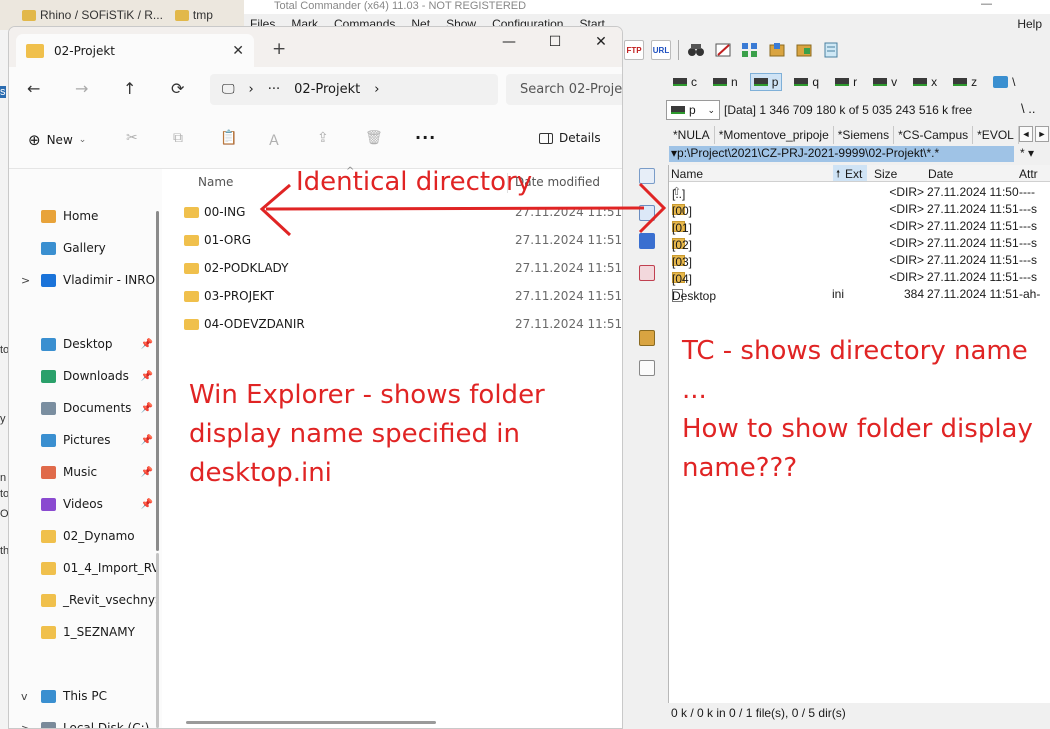  What do you see at coordinates (555, 42) in the screenshot?
I see `maximize-button: ☐` at bounding box center [555, 42].